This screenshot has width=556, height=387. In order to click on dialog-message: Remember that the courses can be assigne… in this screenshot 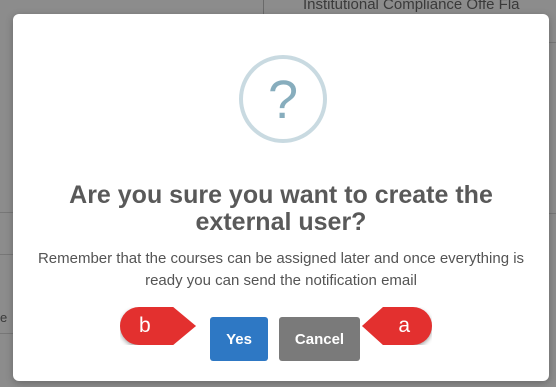, I will do `click(281, 269)`.